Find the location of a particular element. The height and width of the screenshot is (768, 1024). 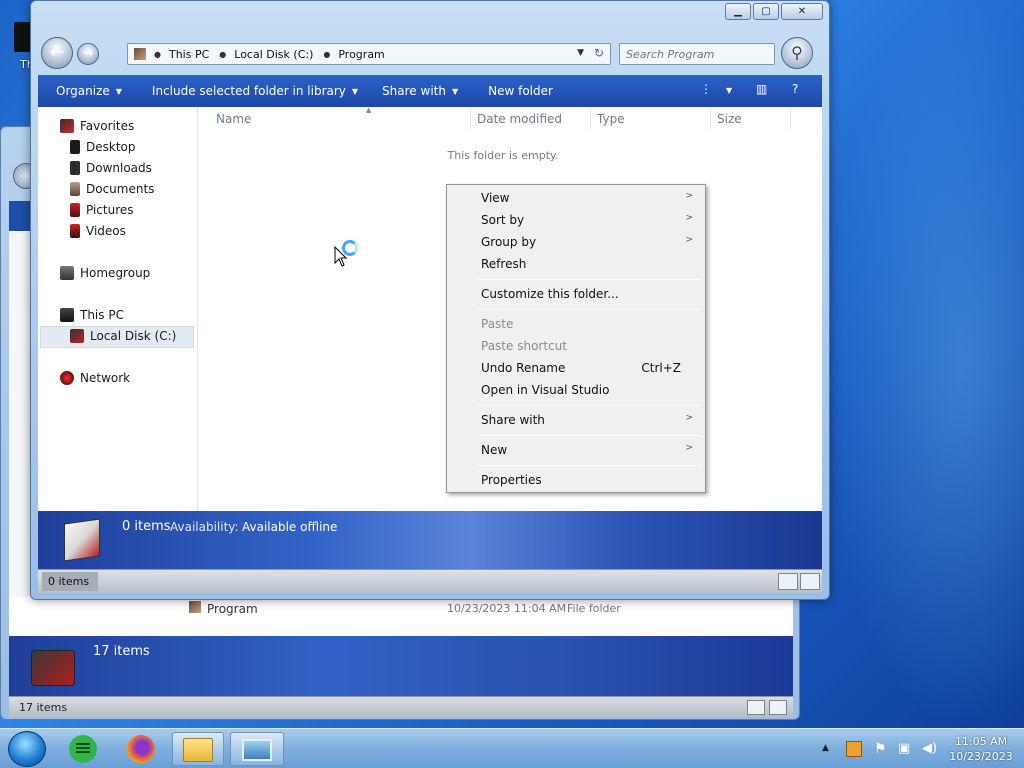

nav-documents: Documents is located at coordinates (112, 189).